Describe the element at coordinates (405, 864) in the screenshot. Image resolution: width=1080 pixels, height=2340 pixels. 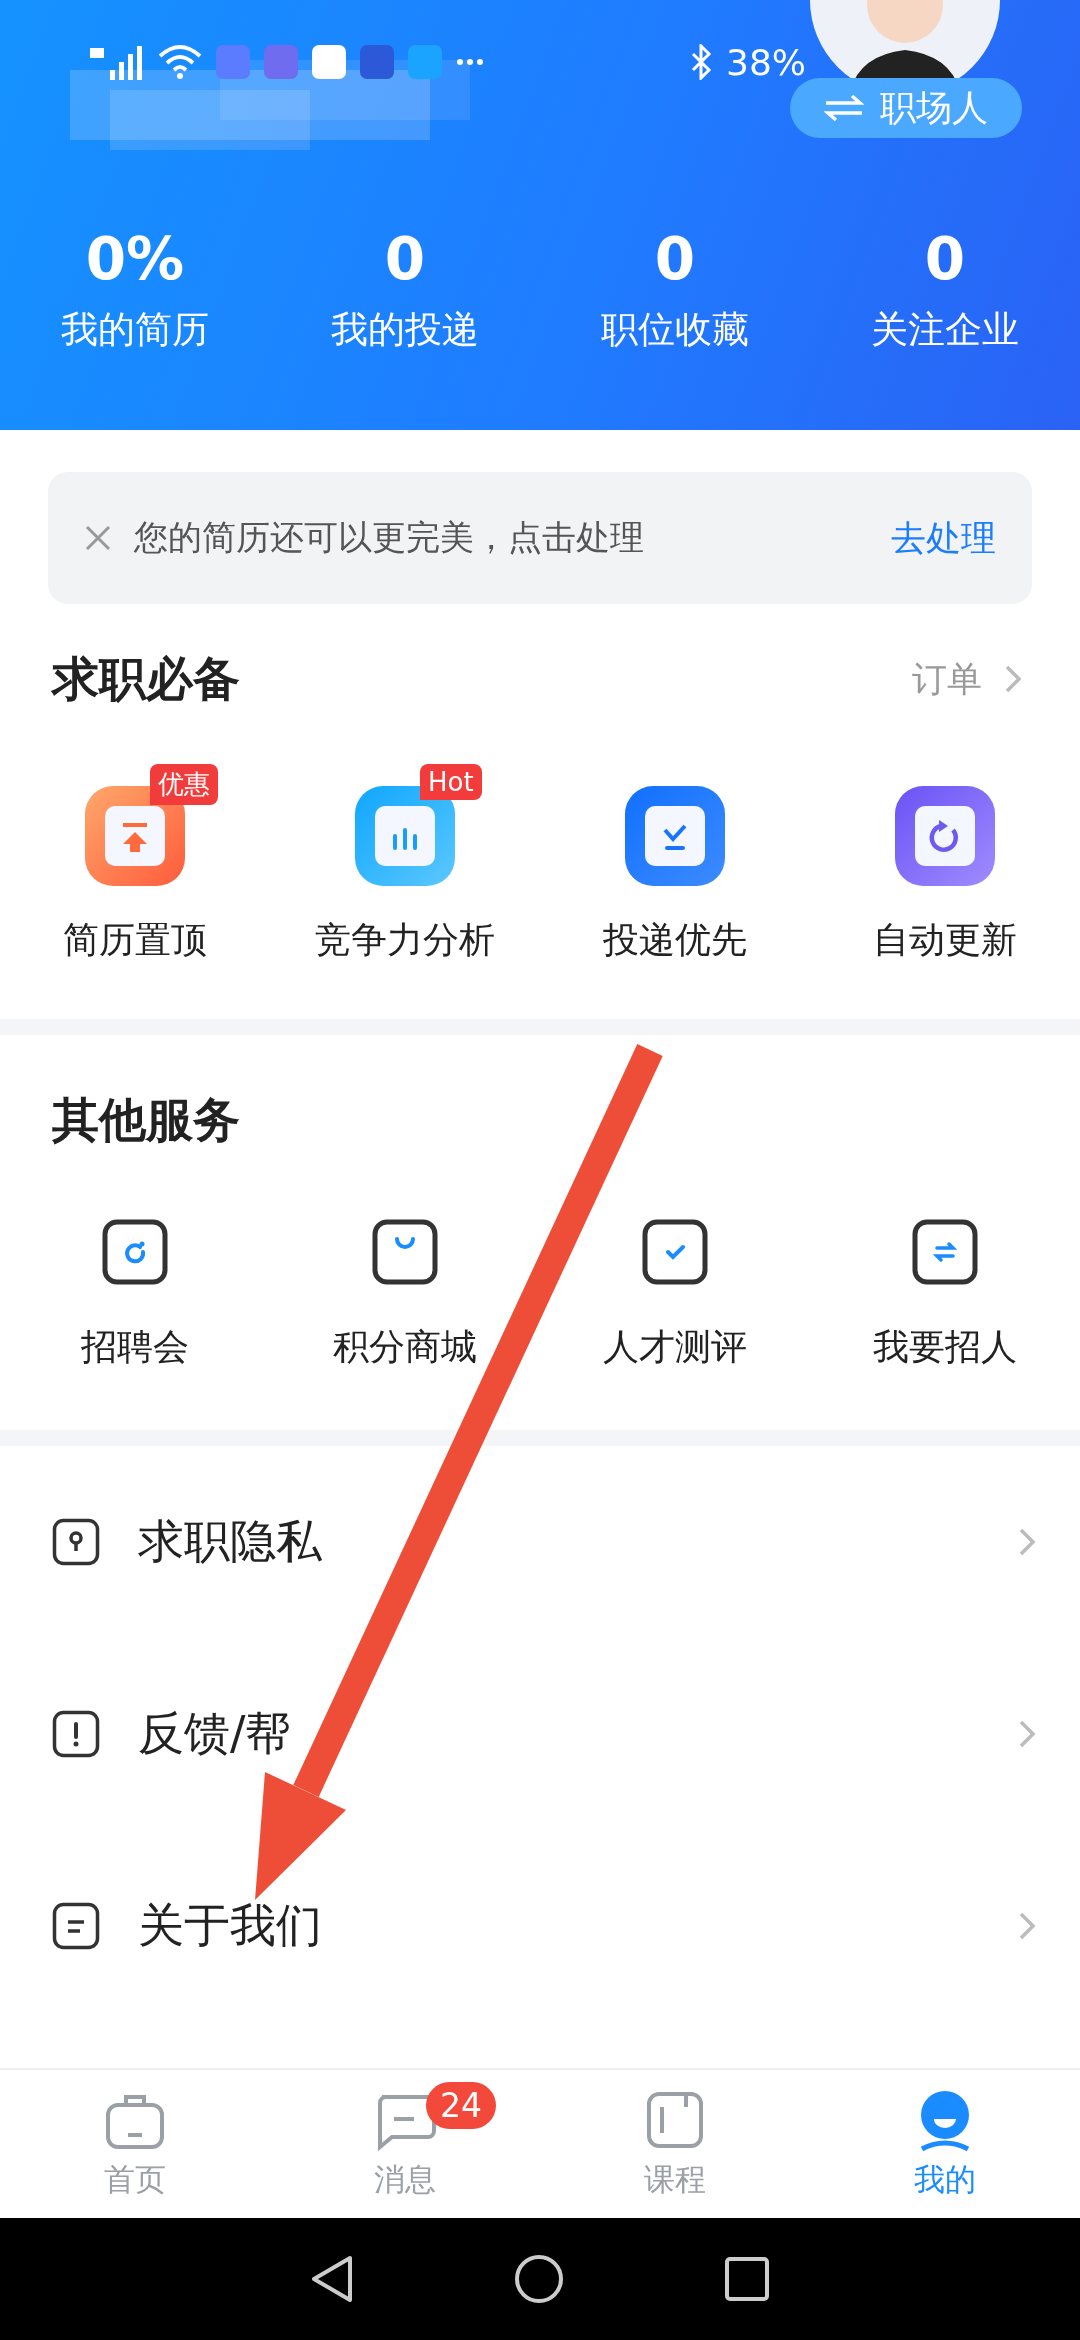
I see `service-item: Hot 竞争力分析` at that location.